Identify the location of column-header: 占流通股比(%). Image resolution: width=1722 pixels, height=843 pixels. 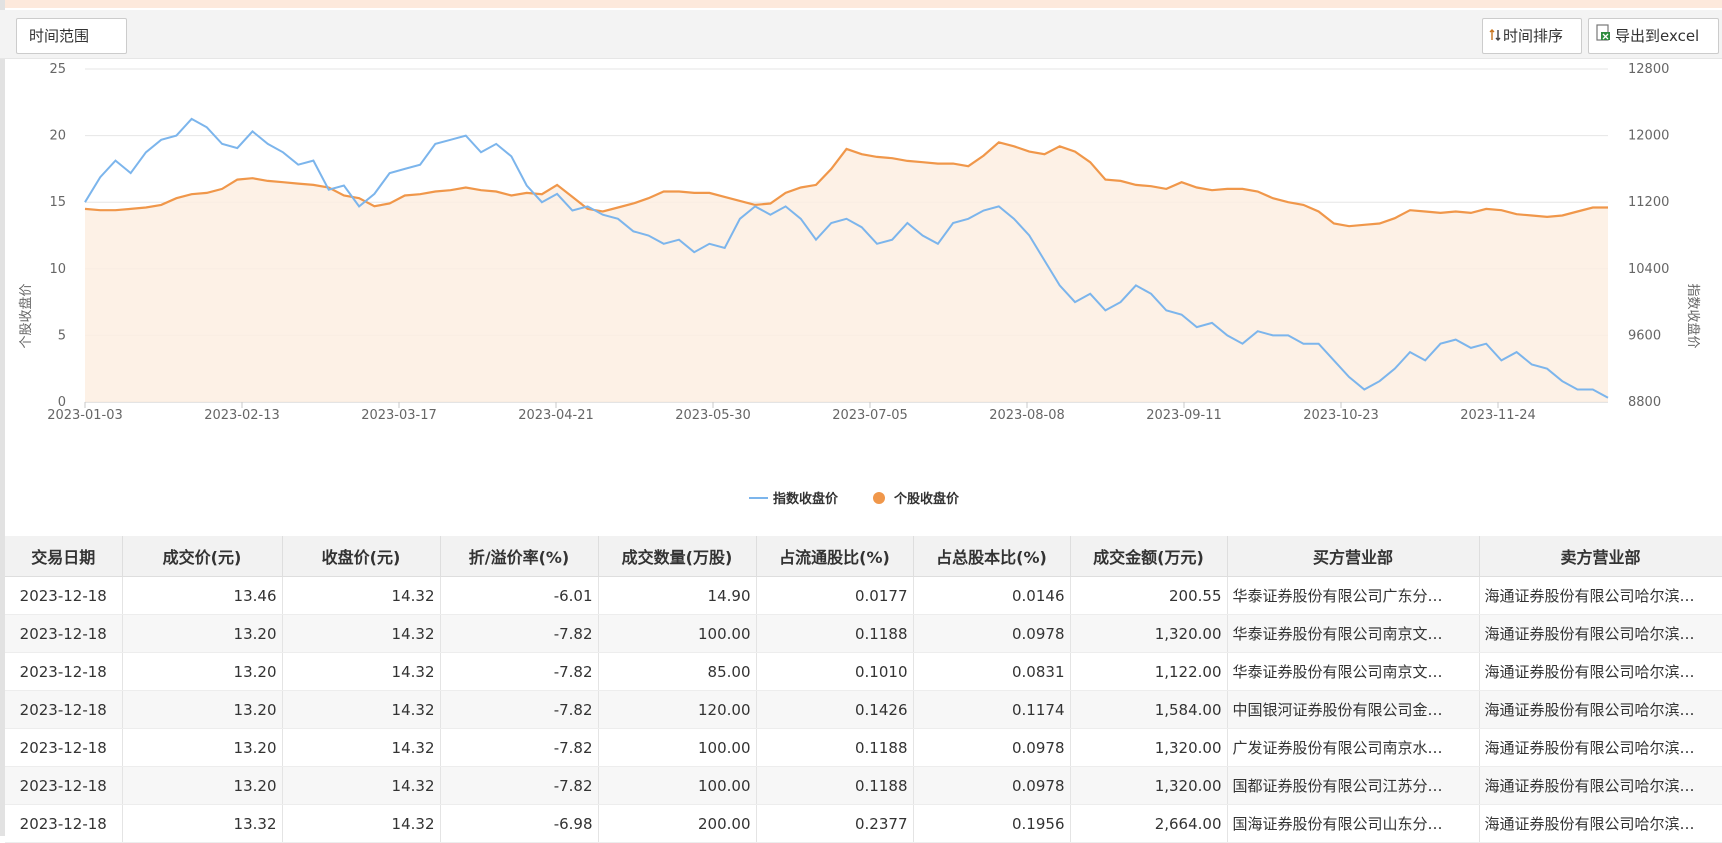
(835, 556).